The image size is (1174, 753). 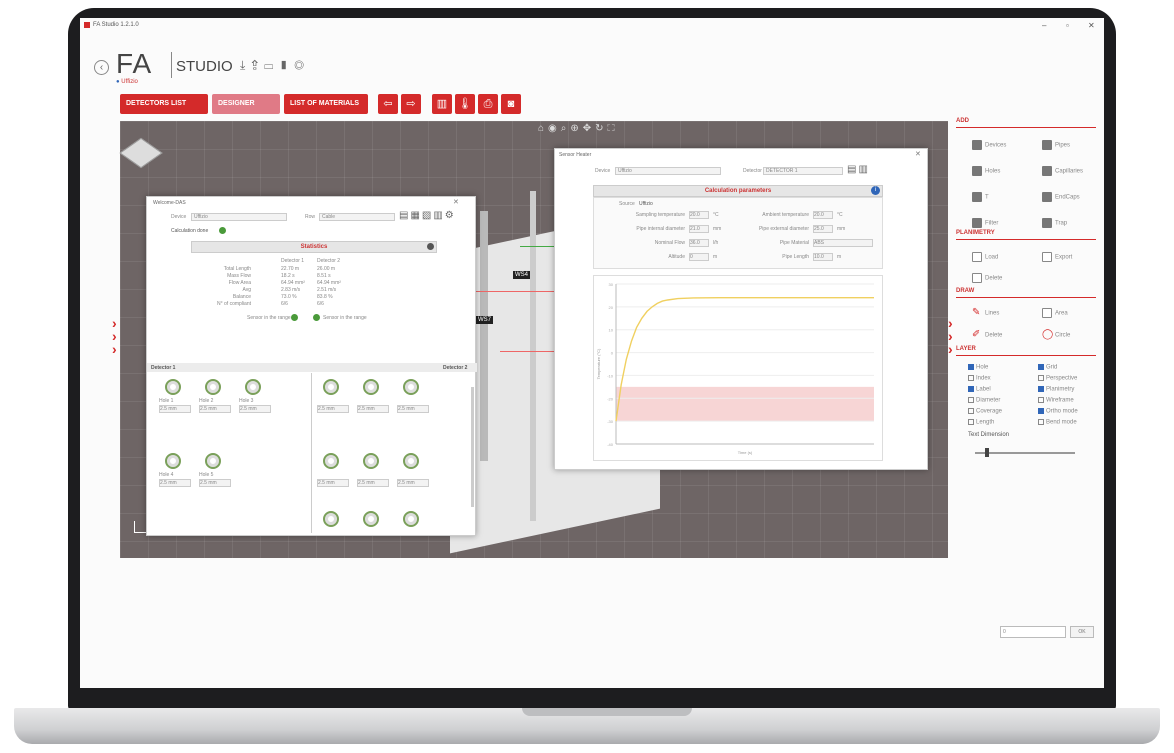 I want to click on draw-area-button: Area, so click(x=1055, y=313).